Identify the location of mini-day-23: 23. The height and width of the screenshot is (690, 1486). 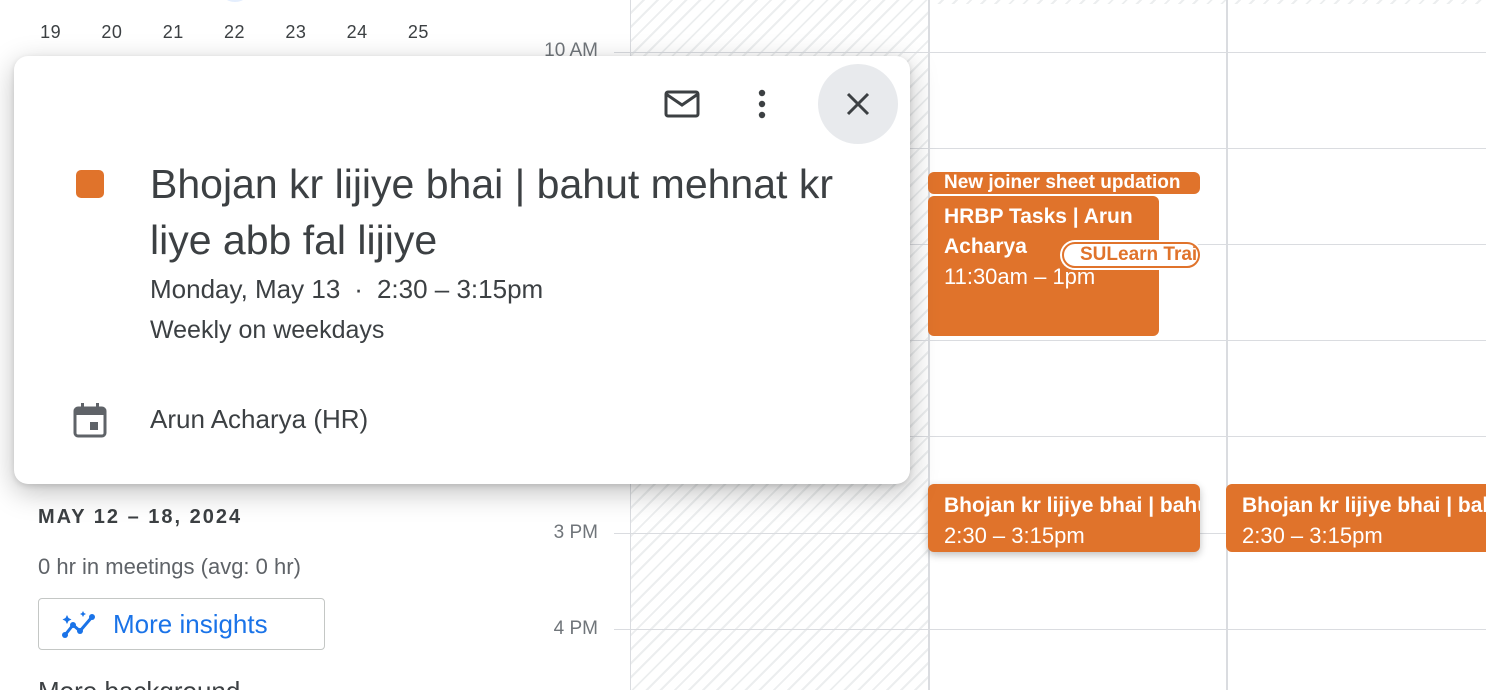
(295, 32).